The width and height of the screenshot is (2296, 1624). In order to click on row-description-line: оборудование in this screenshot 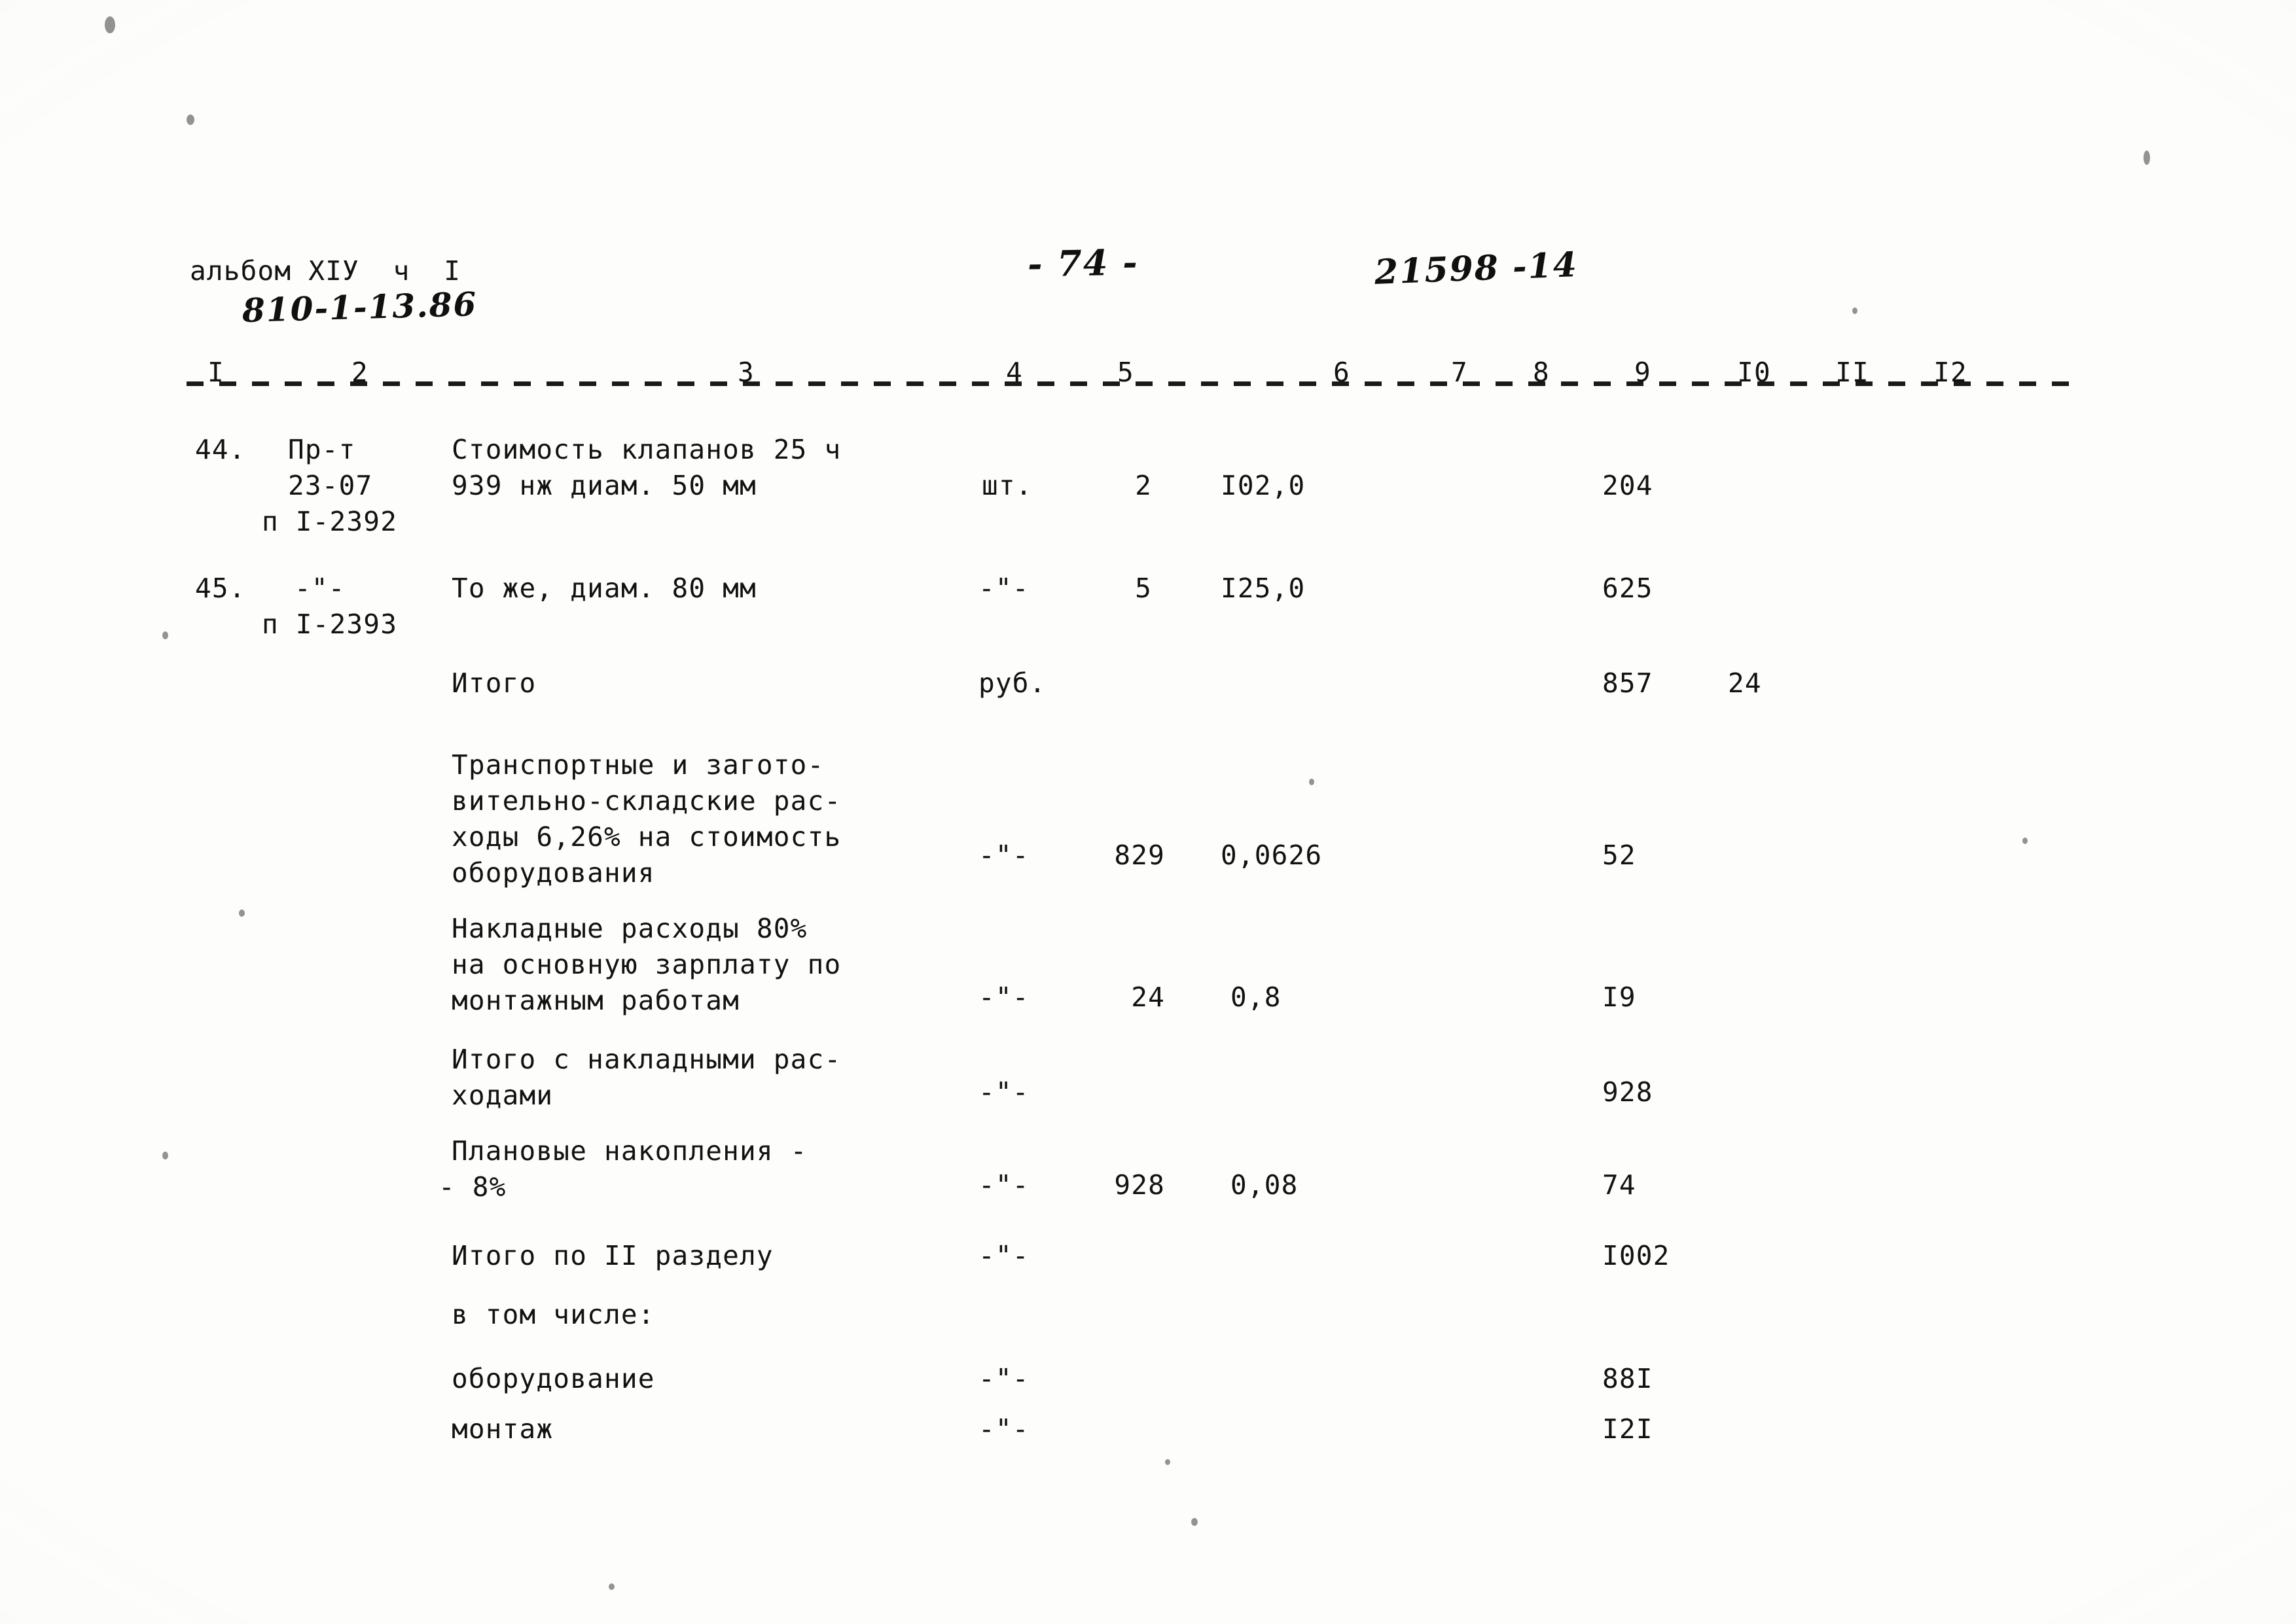, I will do `click(553, 1378)`.